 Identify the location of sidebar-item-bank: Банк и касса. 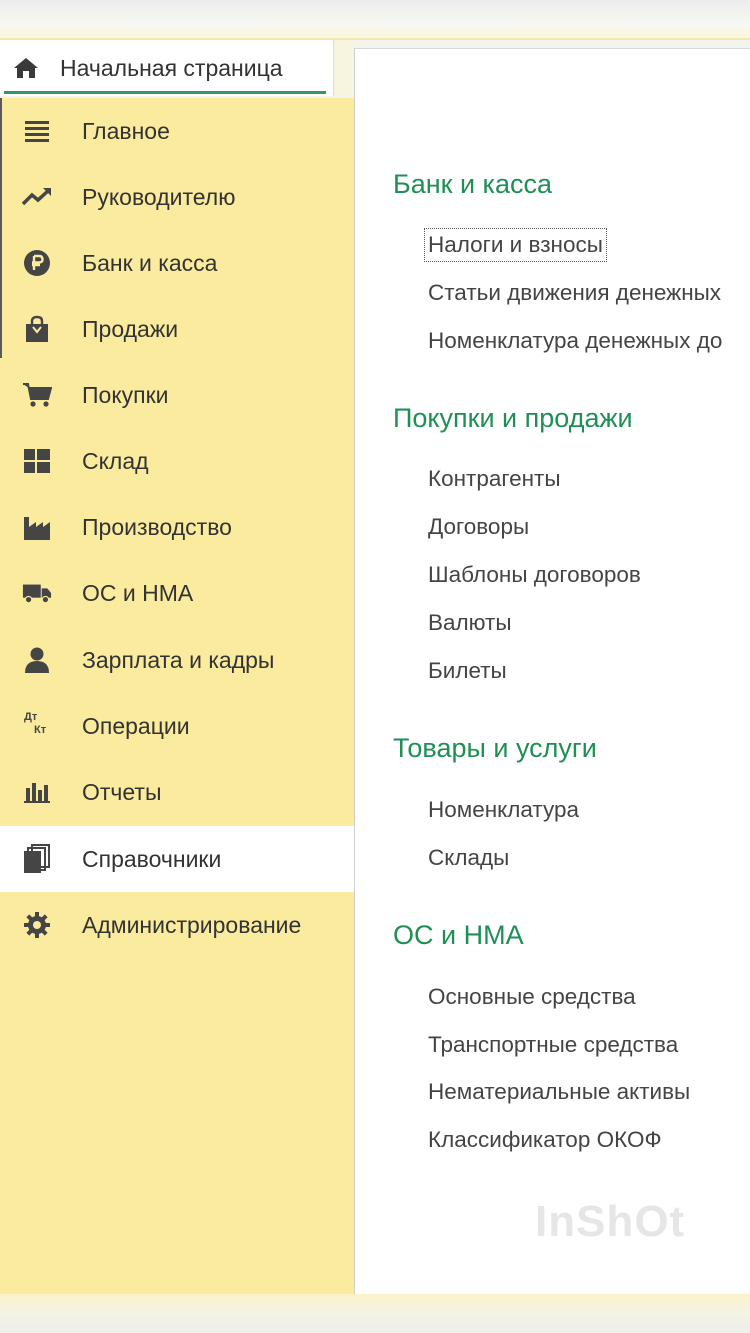
(177, 263).